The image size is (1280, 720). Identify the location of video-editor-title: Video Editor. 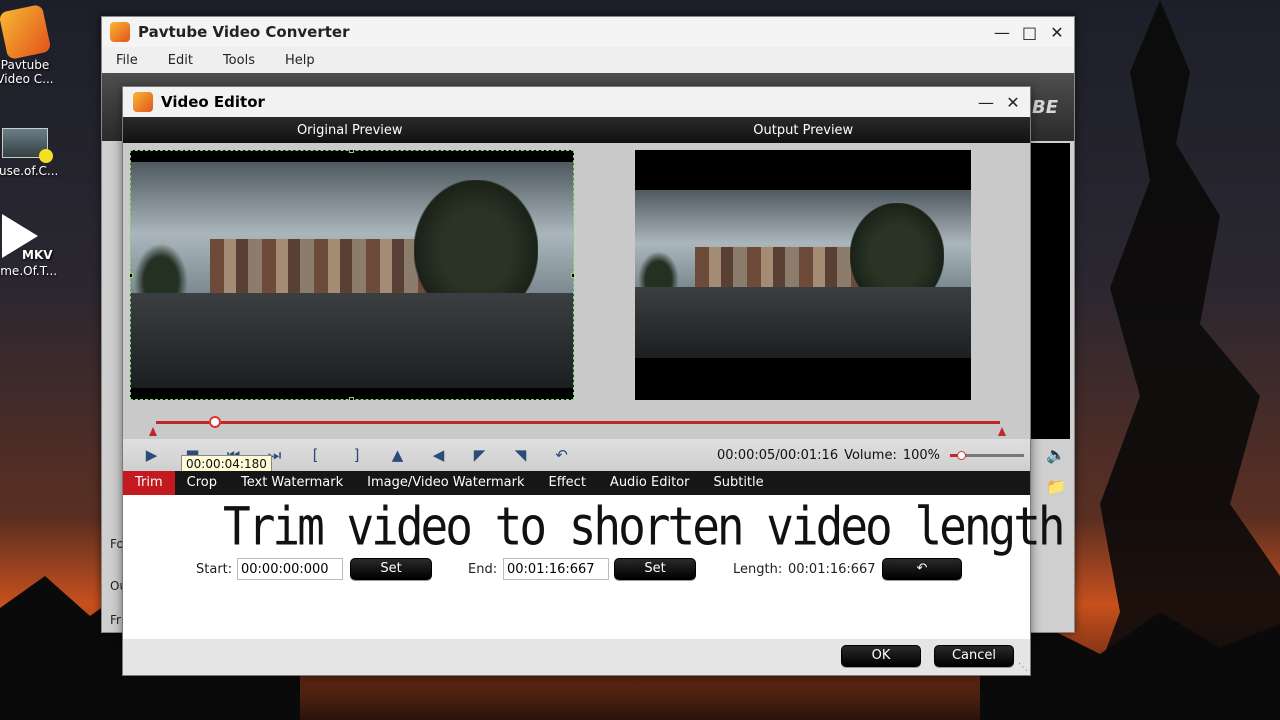
(213, 102).